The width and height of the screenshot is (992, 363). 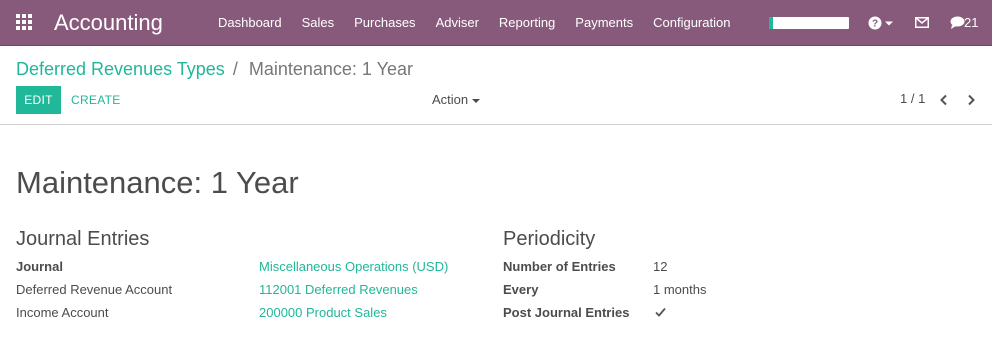 What do you see at coordinates (527, 23) in the screenshot?
I see `menu-reporting: Reporting` at bounding box center [527, 23].